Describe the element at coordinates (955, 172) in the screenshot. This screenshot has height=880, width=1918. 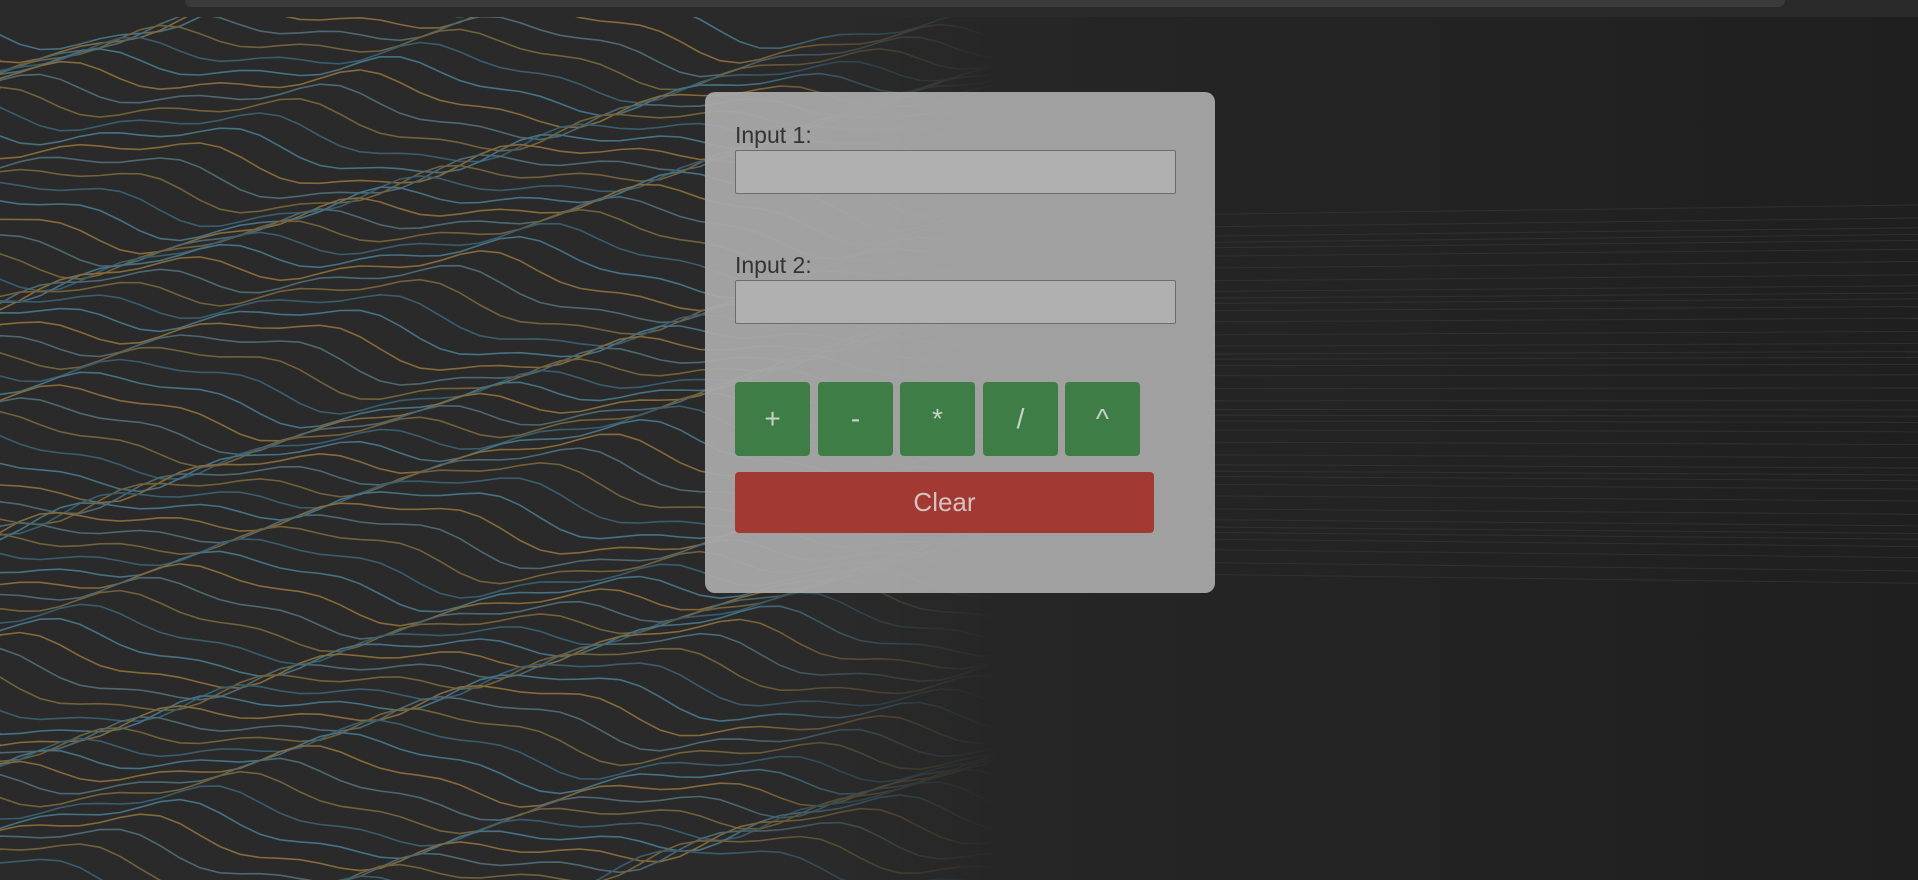
I see `input-1-field` at that location.